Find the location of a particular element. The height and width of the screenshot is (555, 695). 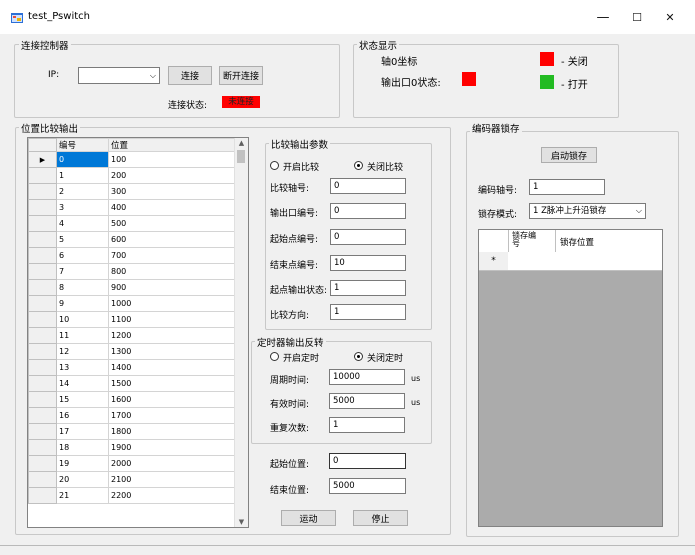

cell-index: 19 is located at coordinates (82, 463).